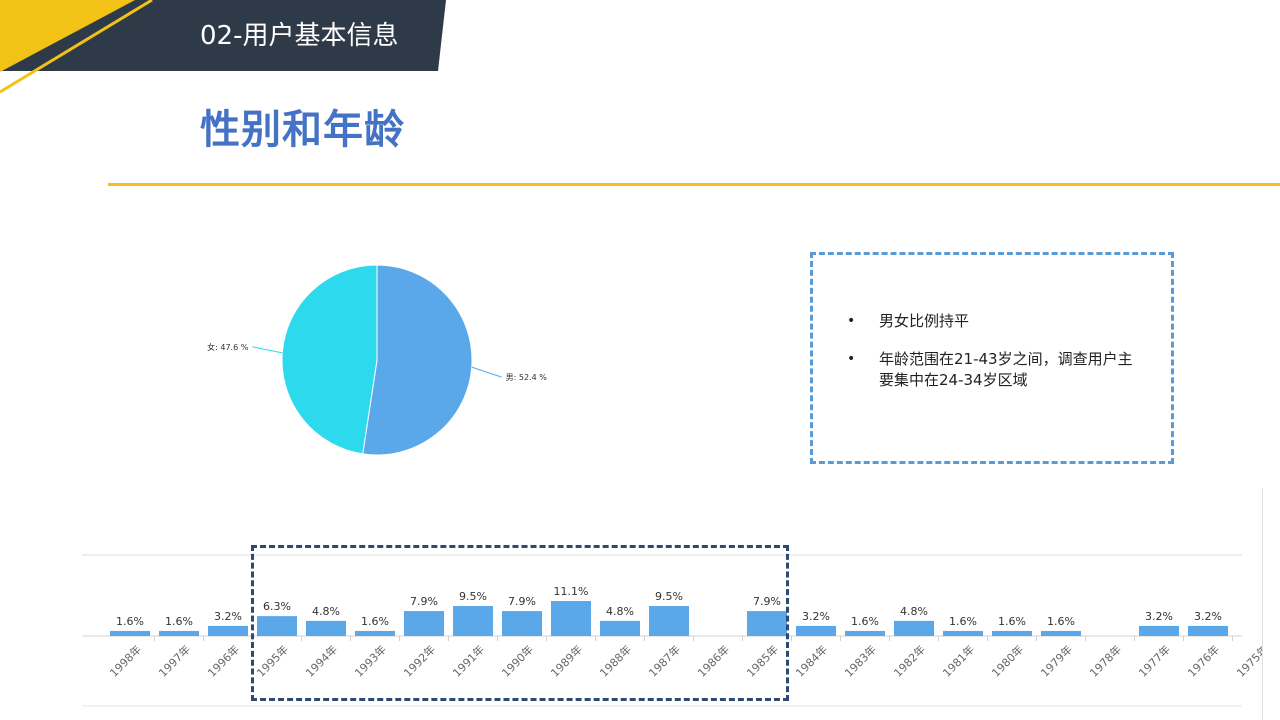 The height and width of the screenshot is (720, 1280). Describe the element at coordinates (299, 36) in the screenshot. I see `section-title: 02-用户基本信息` at that location.